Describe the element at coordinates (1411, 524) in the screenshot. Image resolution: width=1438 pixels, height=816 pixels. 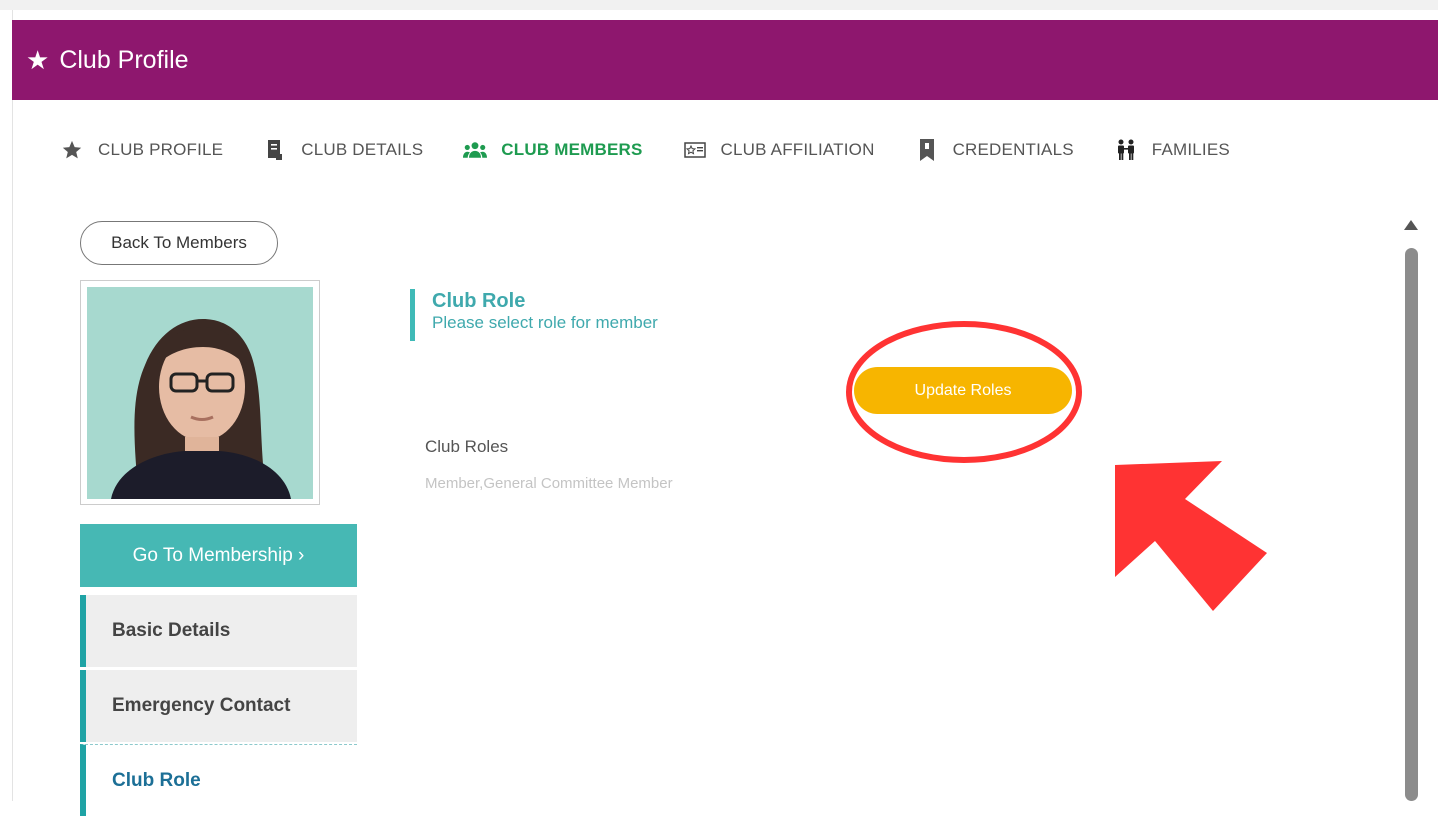
I see `scrollbar-thumb` at that location.